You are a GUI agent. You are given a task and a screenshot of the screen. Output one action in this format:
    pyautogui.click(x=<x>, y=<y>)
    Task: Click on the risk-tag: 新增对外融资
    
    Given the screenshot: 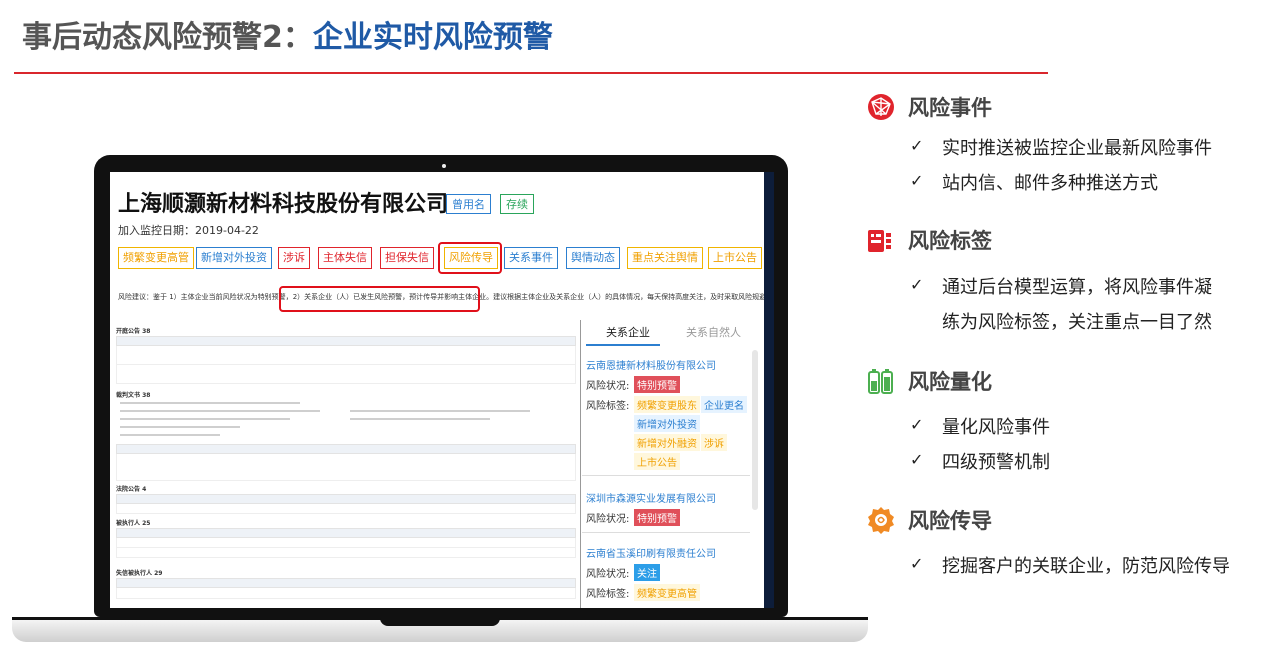 What is the action you would take?
    pyautogui.click(x=667, y=442)
    